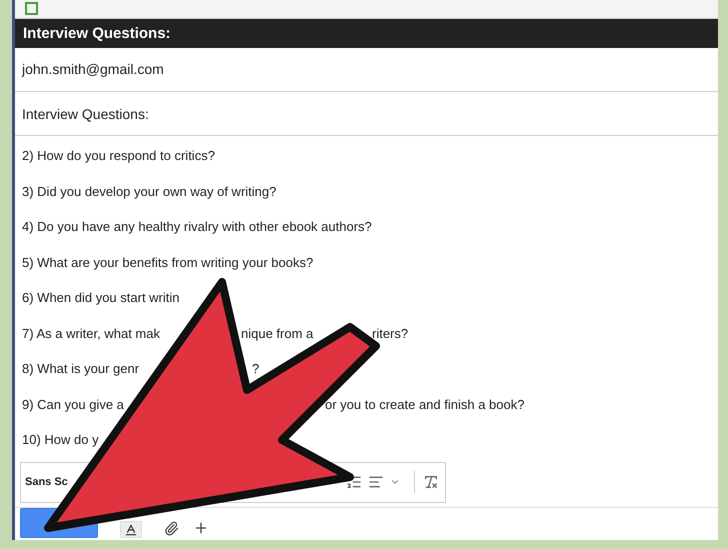 The height and width of the screenshot is (549, 728). What do you see at coordinates (391, 333) in the screenshot?
I see `body-text: riters?` at bounding box center [391, 333].